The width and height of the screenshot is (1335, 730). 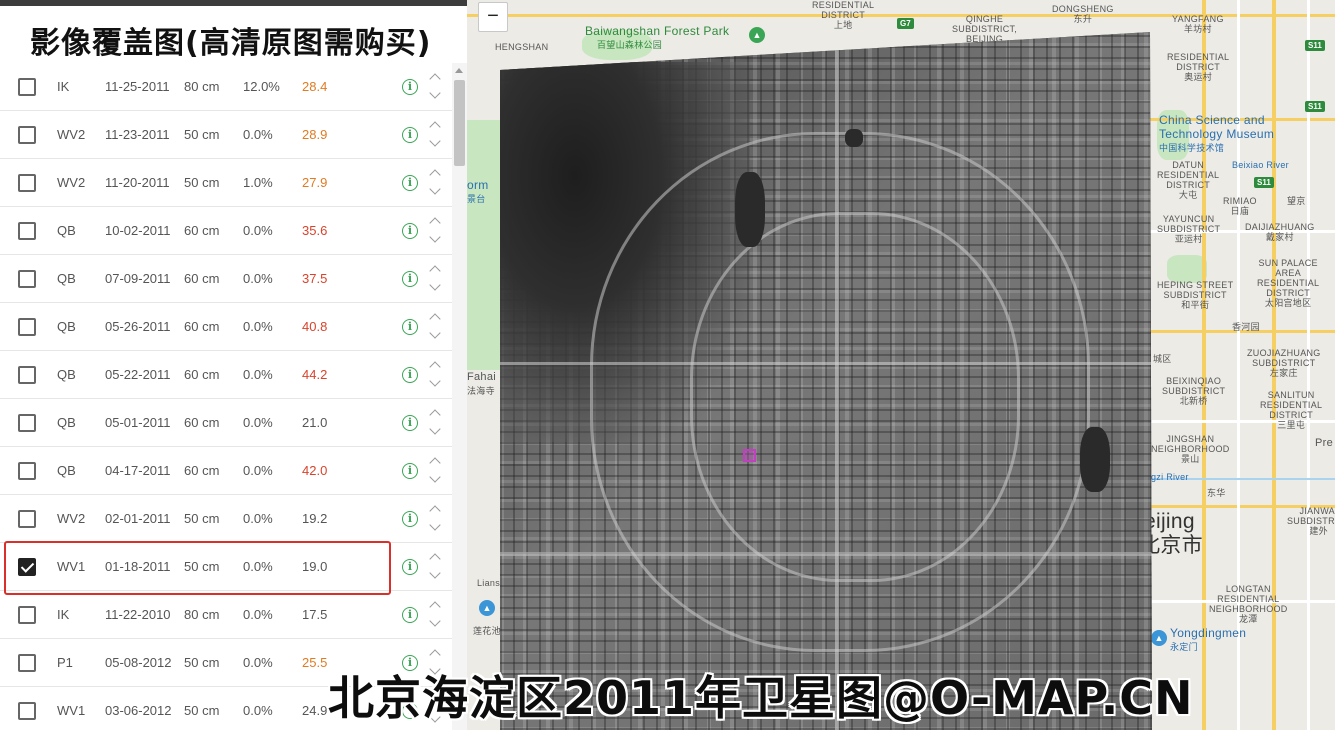 What do you see at coordinates (459, 70) in the screenshot?
I see `scroll-up-icon` at bounding box center [459, 70].